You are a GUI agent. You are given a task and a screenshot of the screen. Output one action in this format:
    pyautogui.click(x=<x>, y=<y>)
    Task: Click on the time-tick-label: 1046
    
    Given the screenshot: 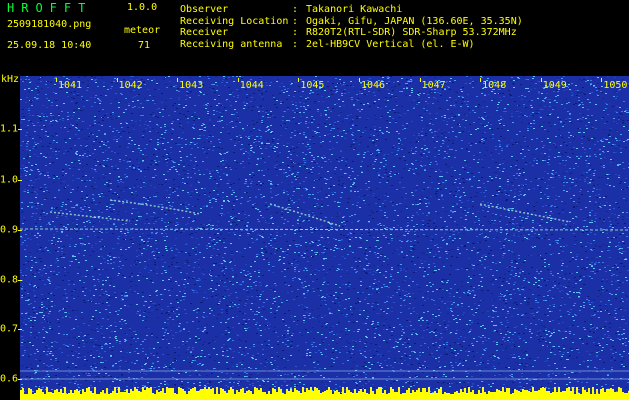 What is the action you would take?
    pyautogui.click(x=373, y=85)
    